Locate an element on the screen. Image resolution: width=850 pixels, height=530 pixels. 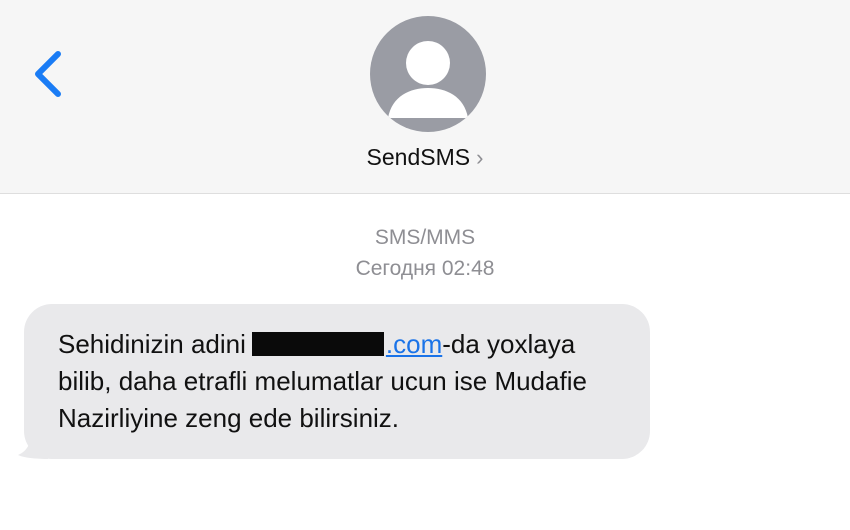
person-silhouette-icon is located at coordinates (428, 79).